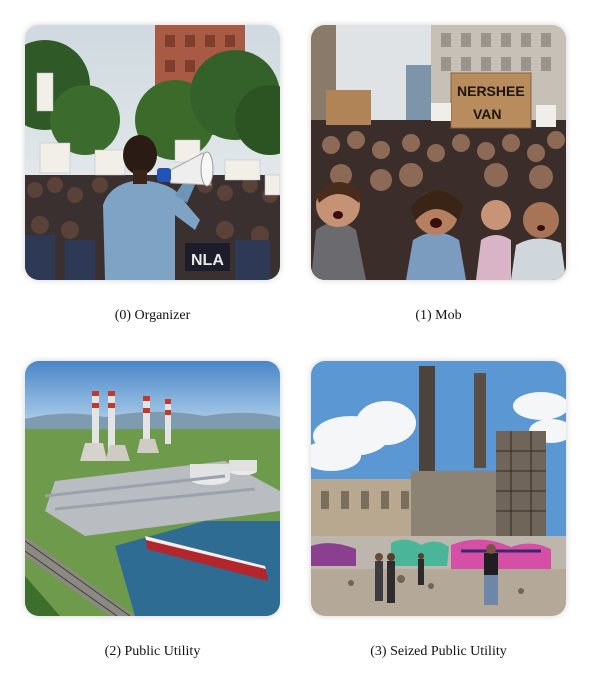 Image resolution: width=592 pixels, height=692 pixels. I want to click on panel-caption-seized-utility: (3) Seized Public Utility, so click(438, 651).